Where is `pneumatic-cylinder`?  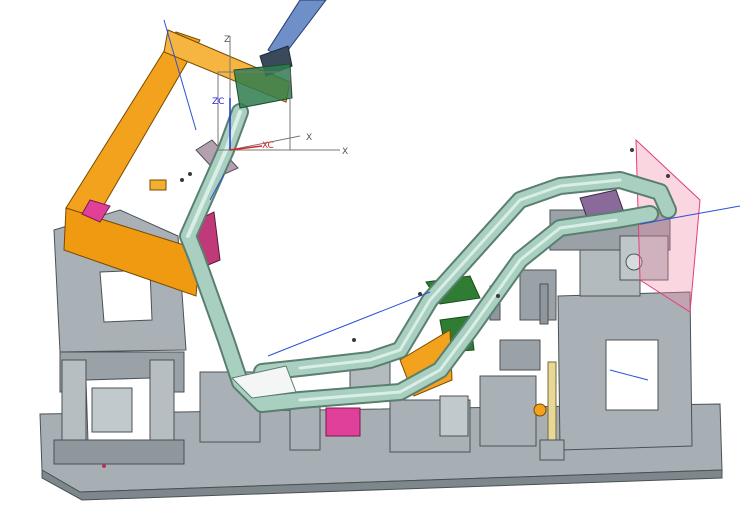
pneumatic-cylinder is located at coordinates (280, 54).